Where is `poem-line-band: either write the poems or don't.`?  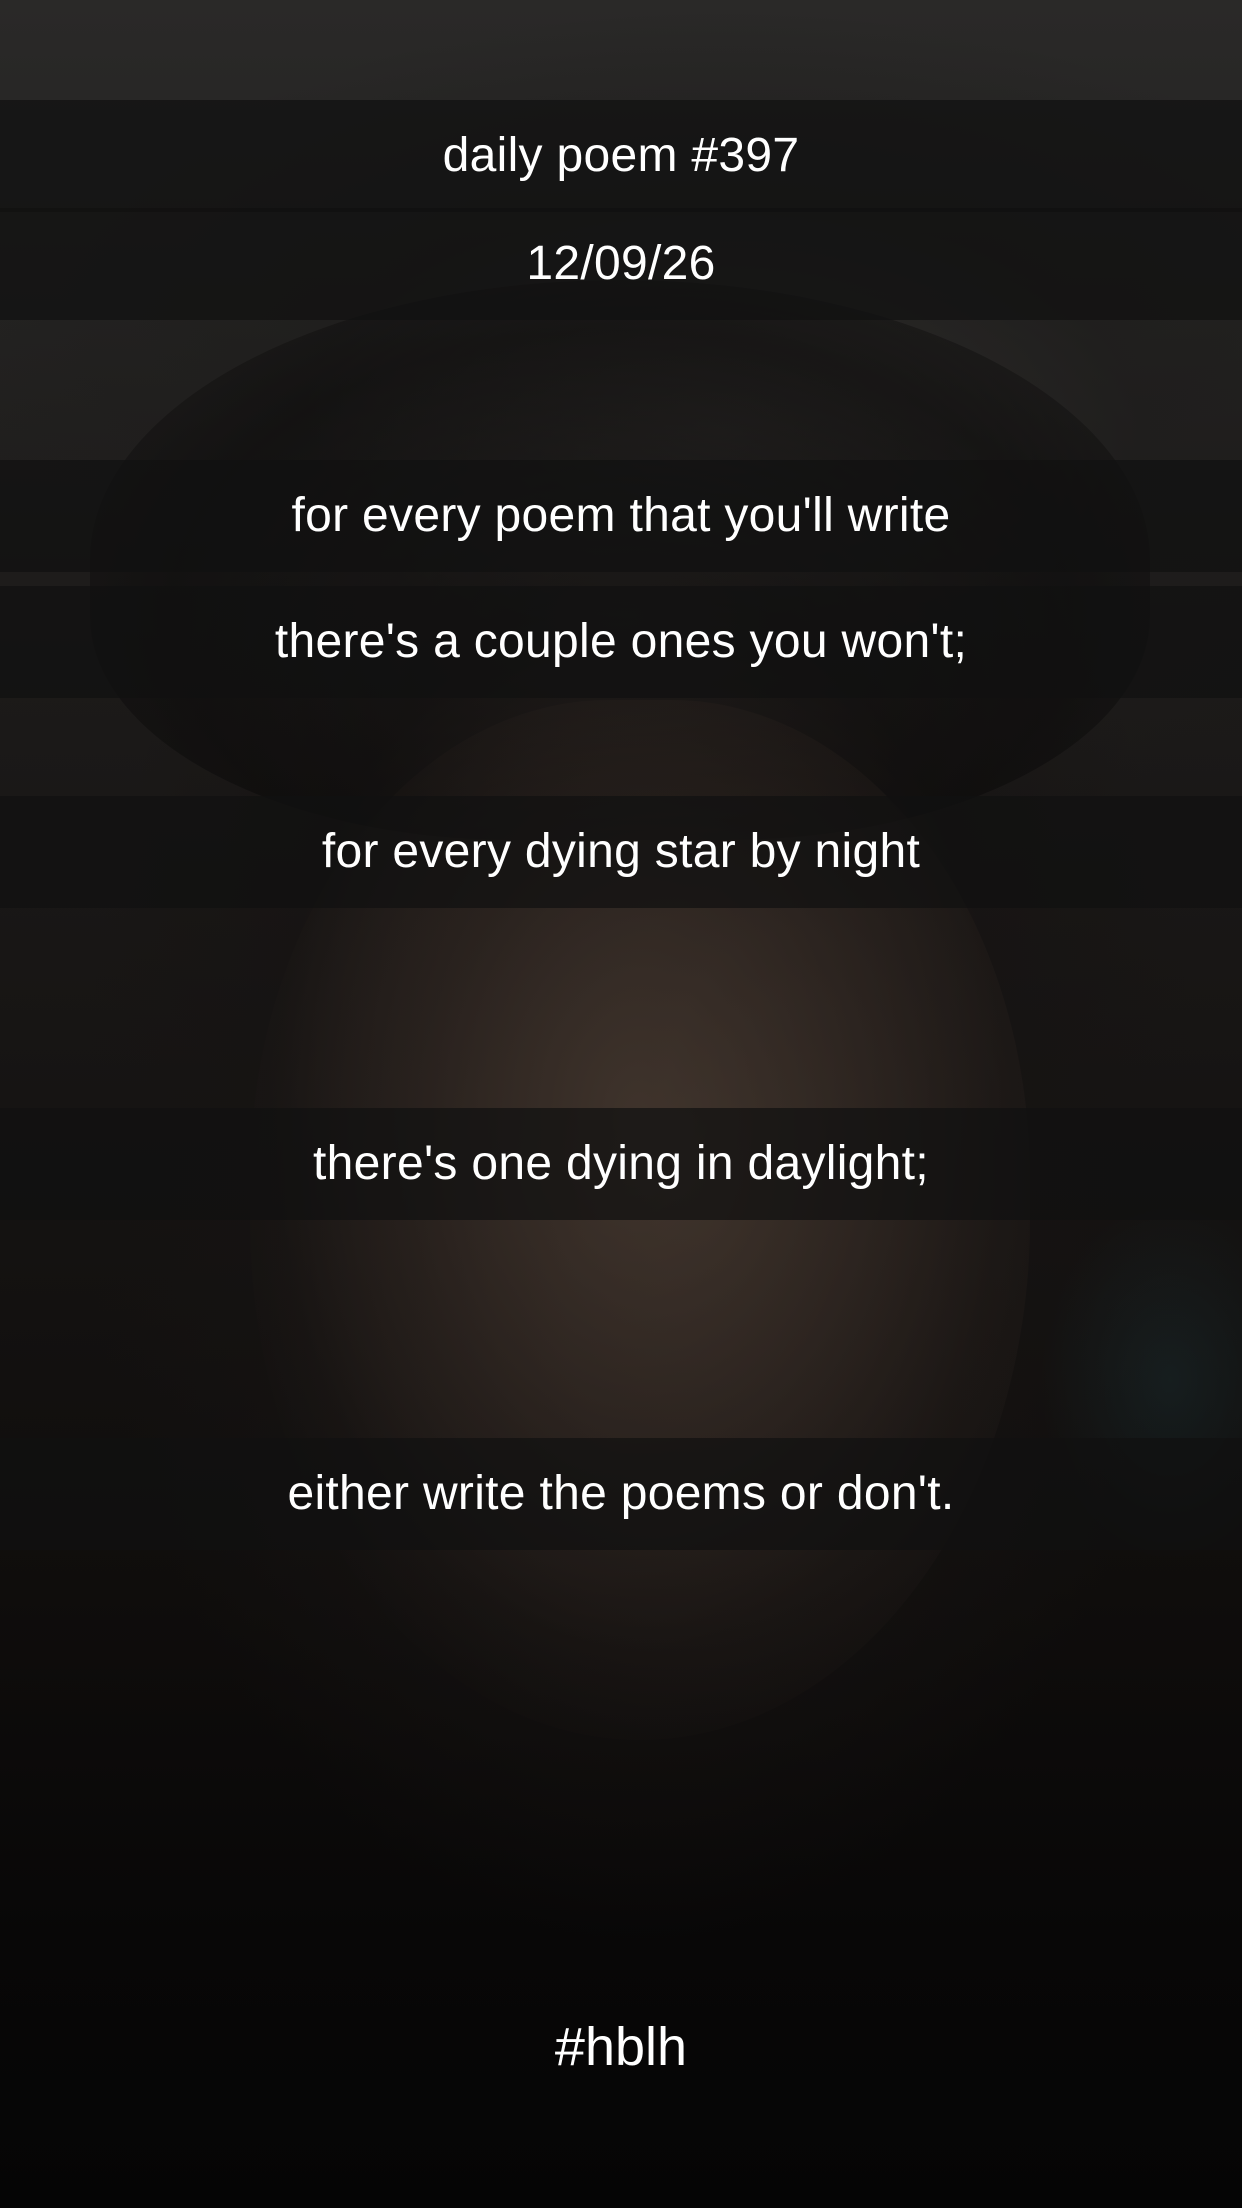
poem-line-band: either write the poems or don't. is located at coordinates (621, 1494).